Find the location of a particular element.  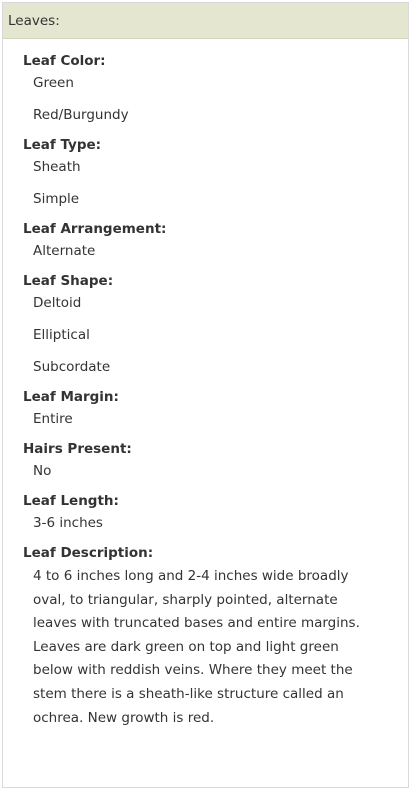

attr-leaf-margin: Leaf Margin: Entire is located at coordinates (210, 409).